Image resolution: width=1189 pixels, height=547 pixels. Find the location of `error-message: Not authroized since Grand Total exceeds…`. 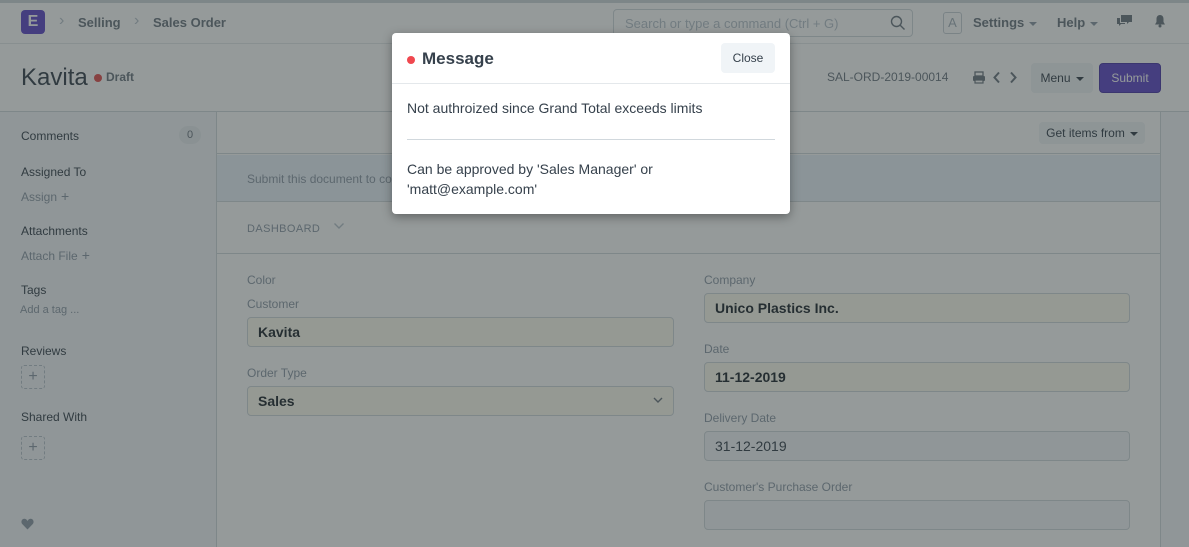

error-message: Not authroized since Grand Total exceeds… is located at coordinates (555, 108).